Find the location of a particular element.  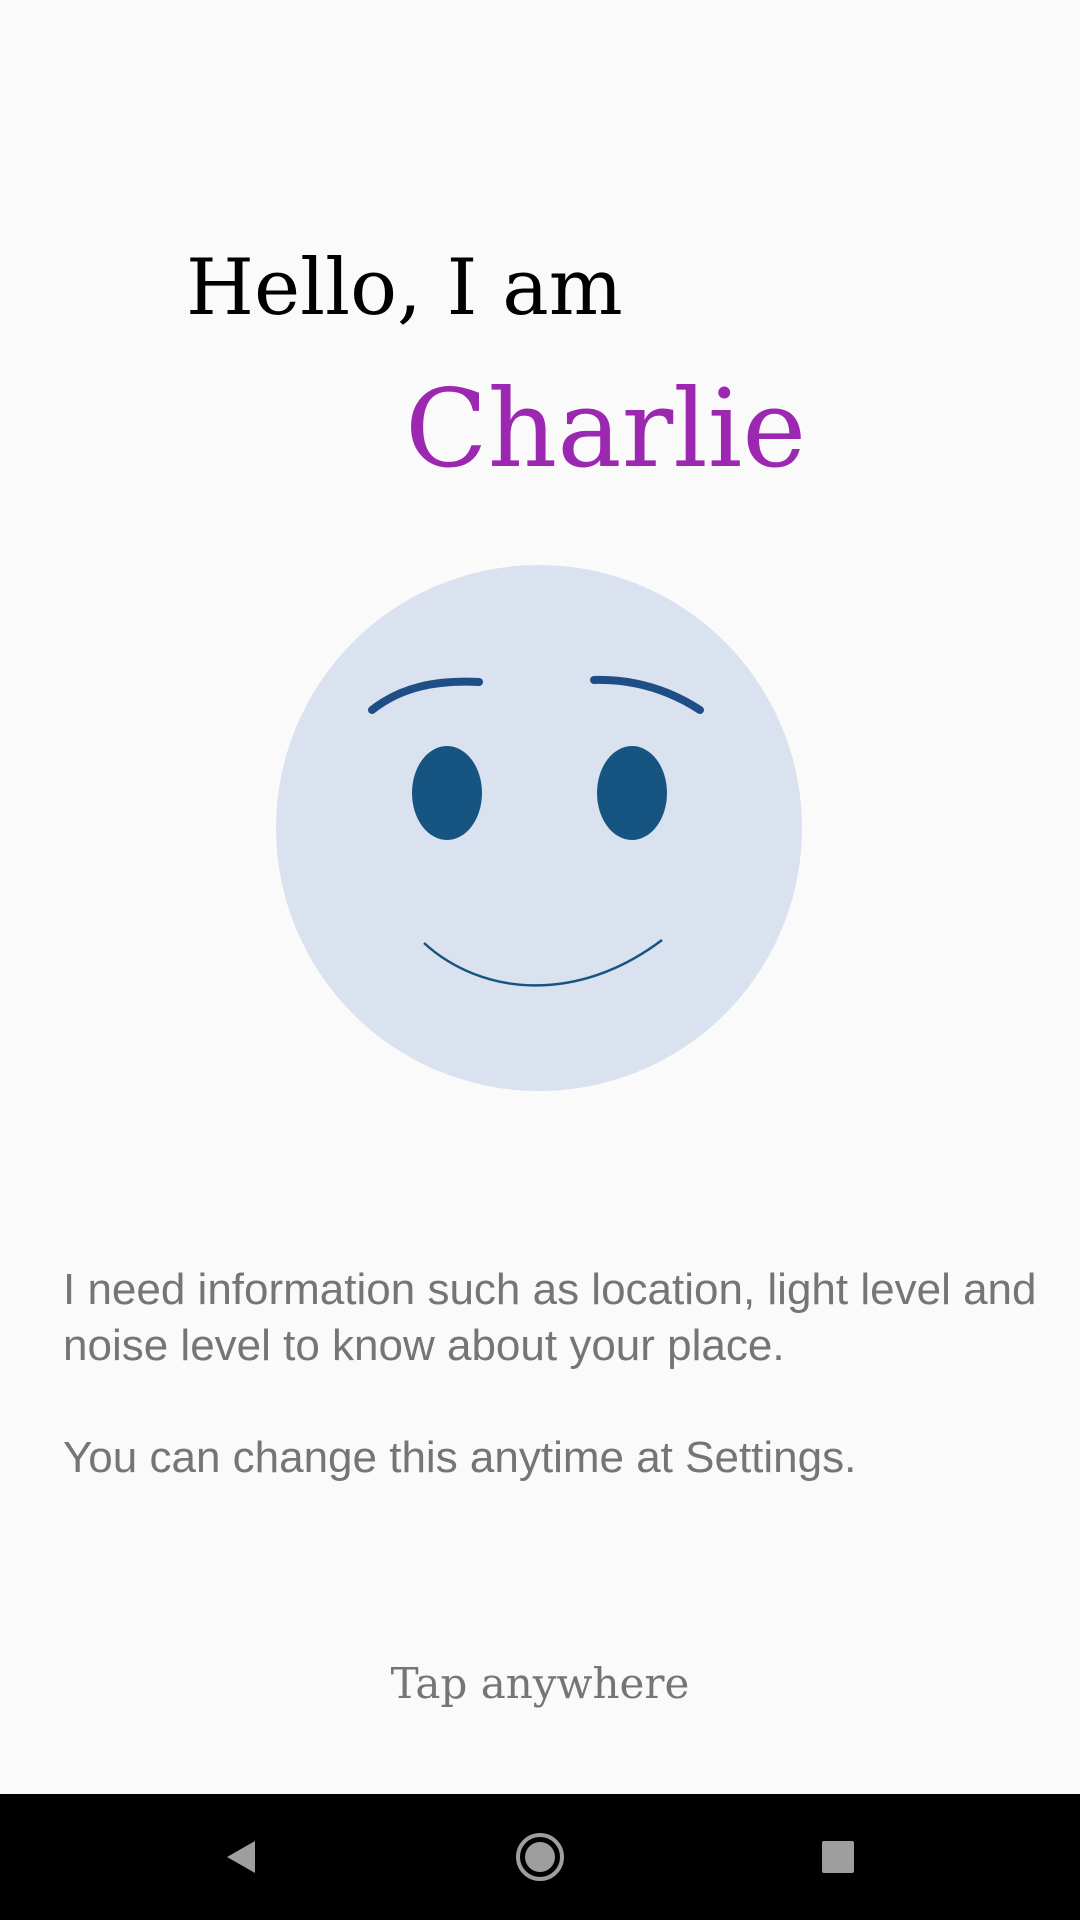

greeting-text: Hello, I am is located at coordinates (404, 288).